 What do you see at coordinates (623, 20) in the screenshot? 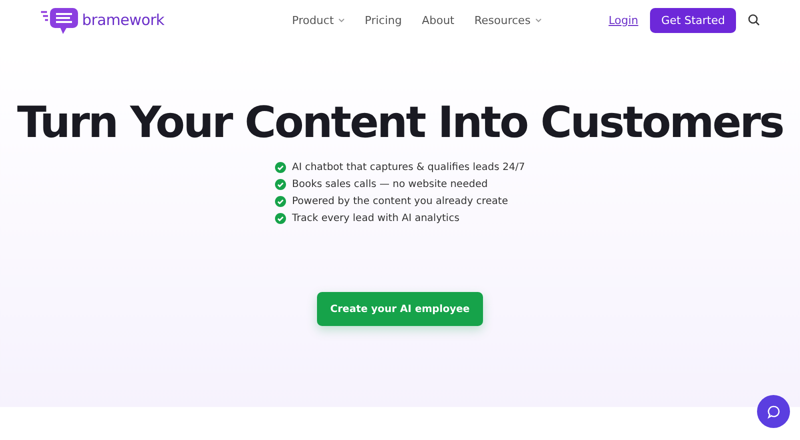
I see `login-link: Login` at bounding box center [623, 20].